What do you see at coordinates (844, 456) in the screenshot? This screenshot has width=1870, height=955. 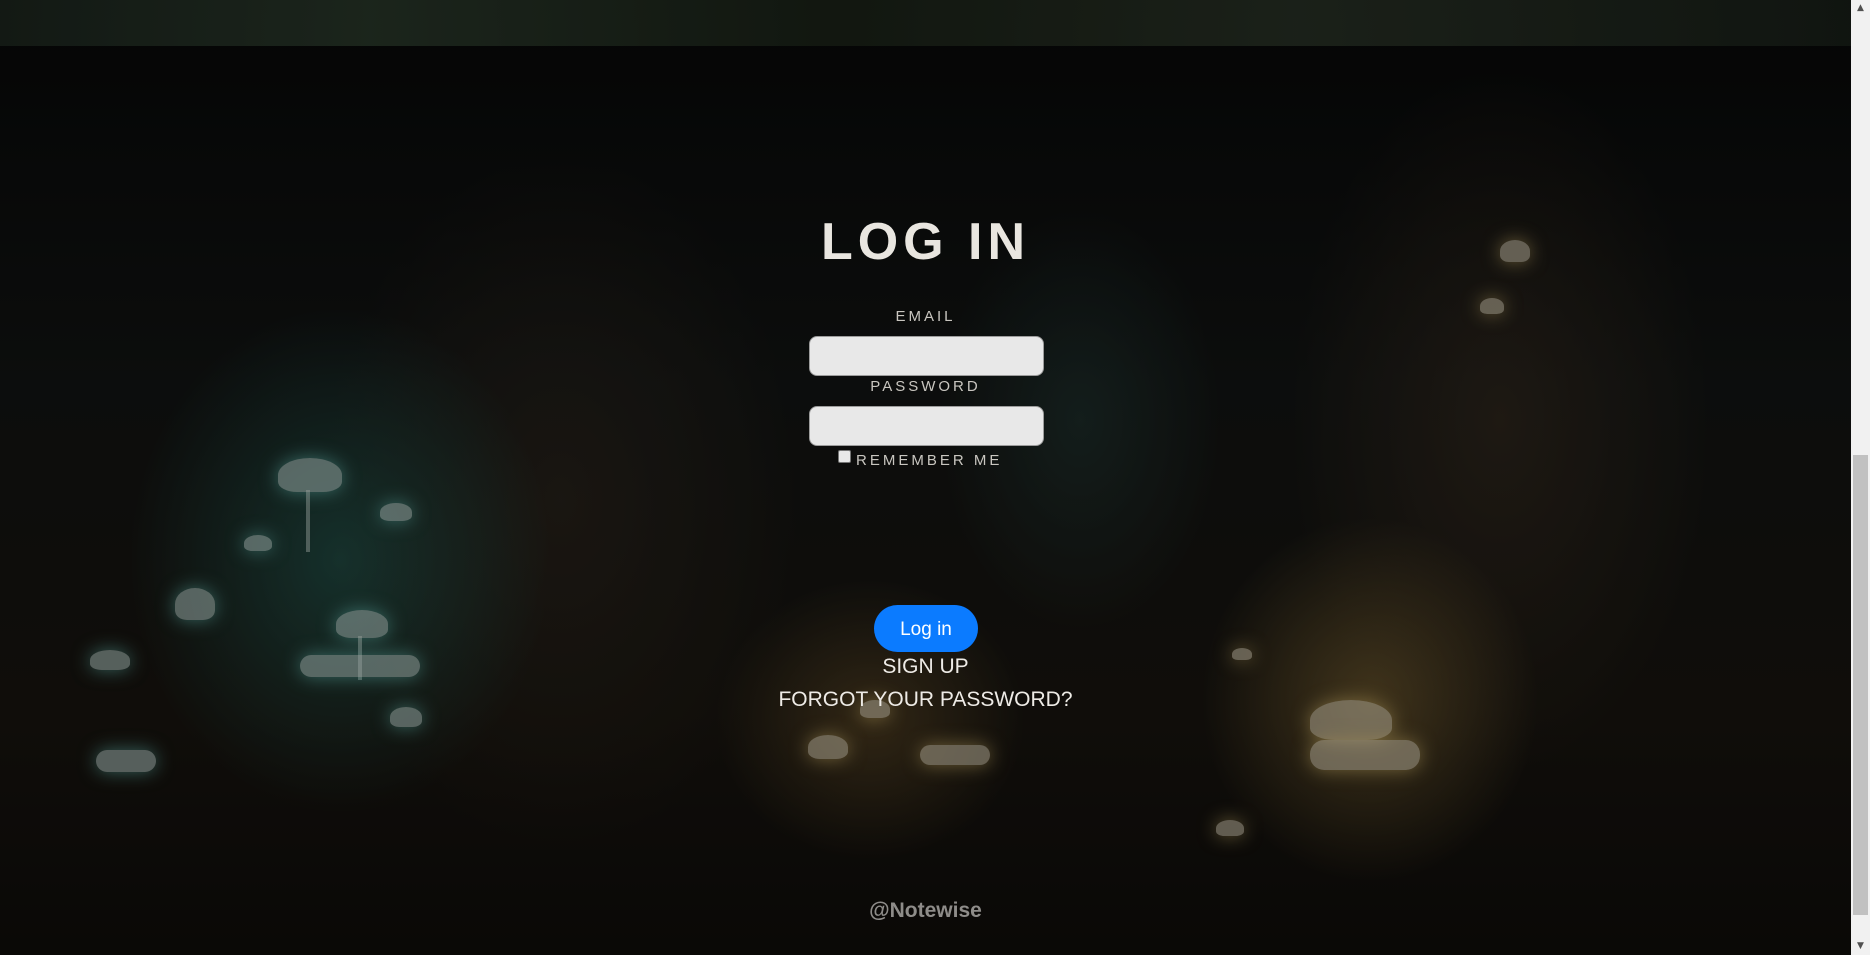 I see `remember-me-checkbox` at bounding box center [844, 456].